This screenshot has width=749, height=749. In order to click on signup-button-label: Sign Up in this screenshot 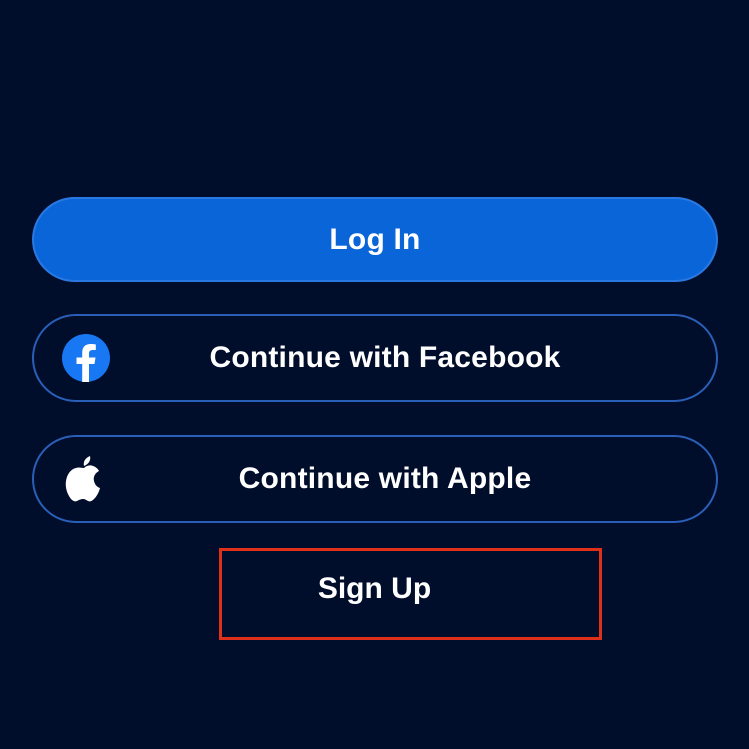, I will do `click(374, 588)`.